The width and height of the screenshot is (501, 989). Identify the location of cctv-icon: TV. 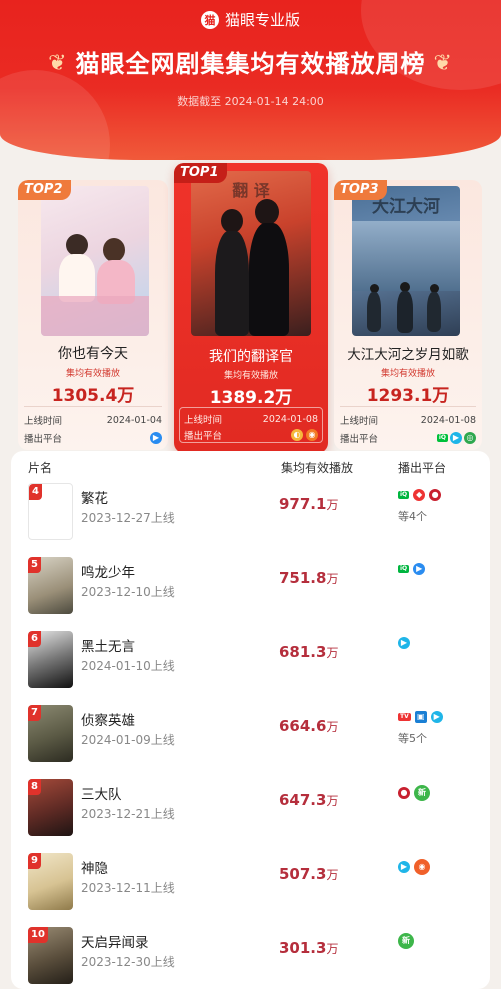
(404, 717).